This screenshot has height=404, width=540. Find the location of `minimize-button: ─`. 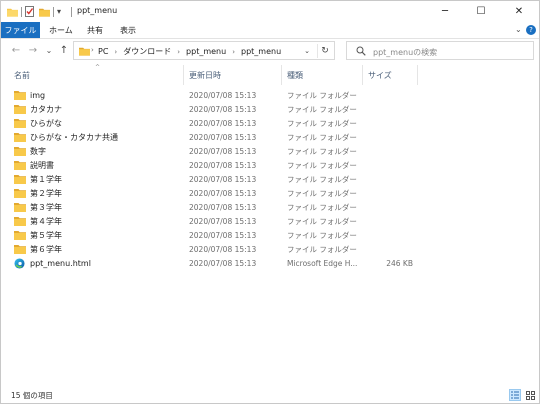

minimize-button: ─ is located at coordinates (445, 11).